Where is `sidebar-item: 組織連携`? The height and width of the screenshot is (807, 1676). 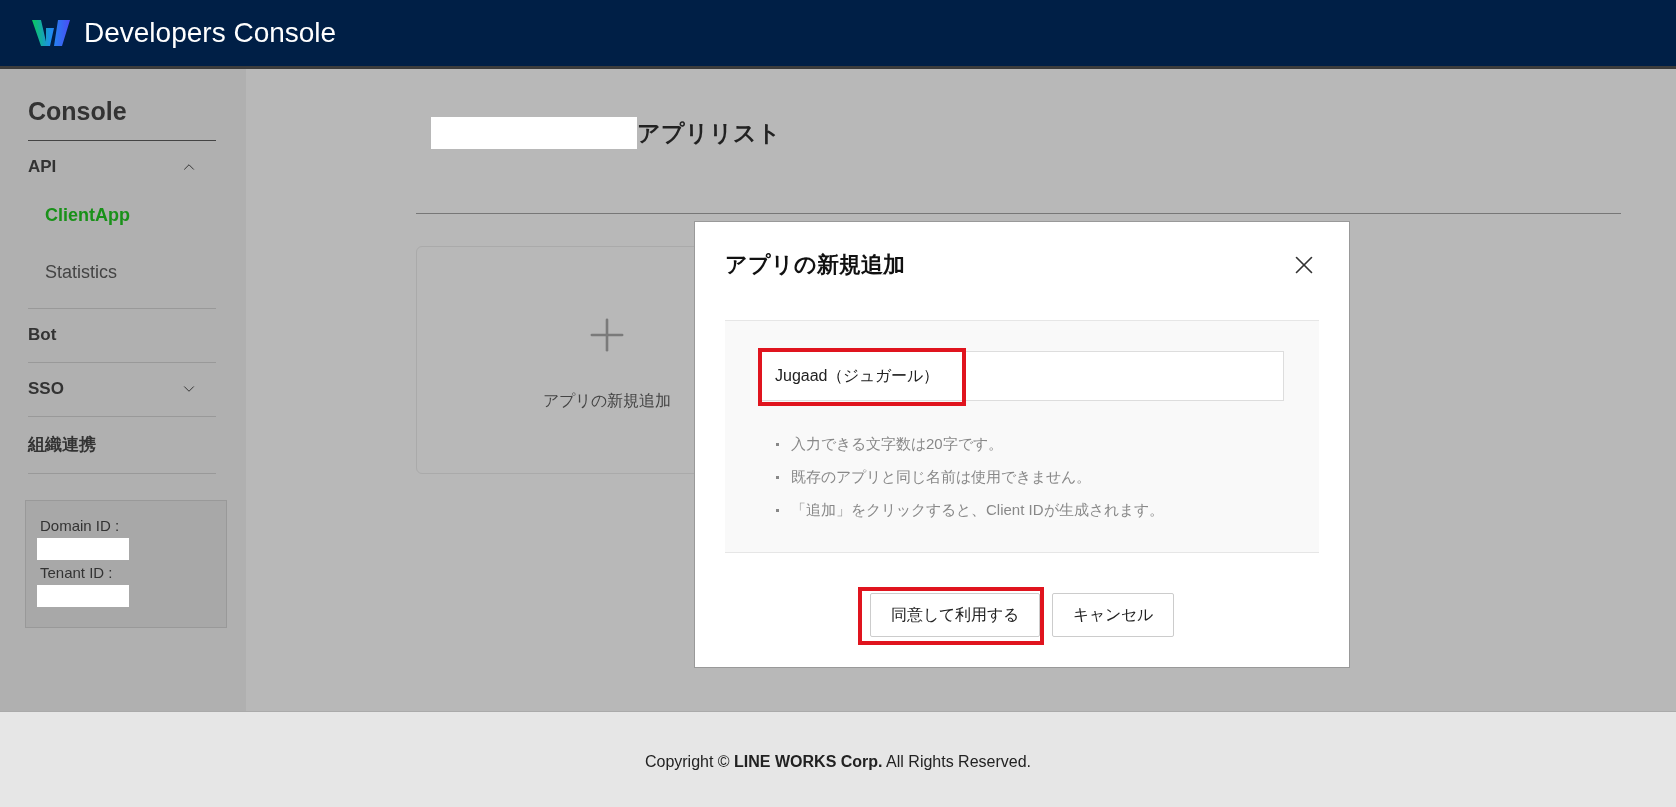
sidebar-item: 組織連携 is located at coordinates (62, 444).